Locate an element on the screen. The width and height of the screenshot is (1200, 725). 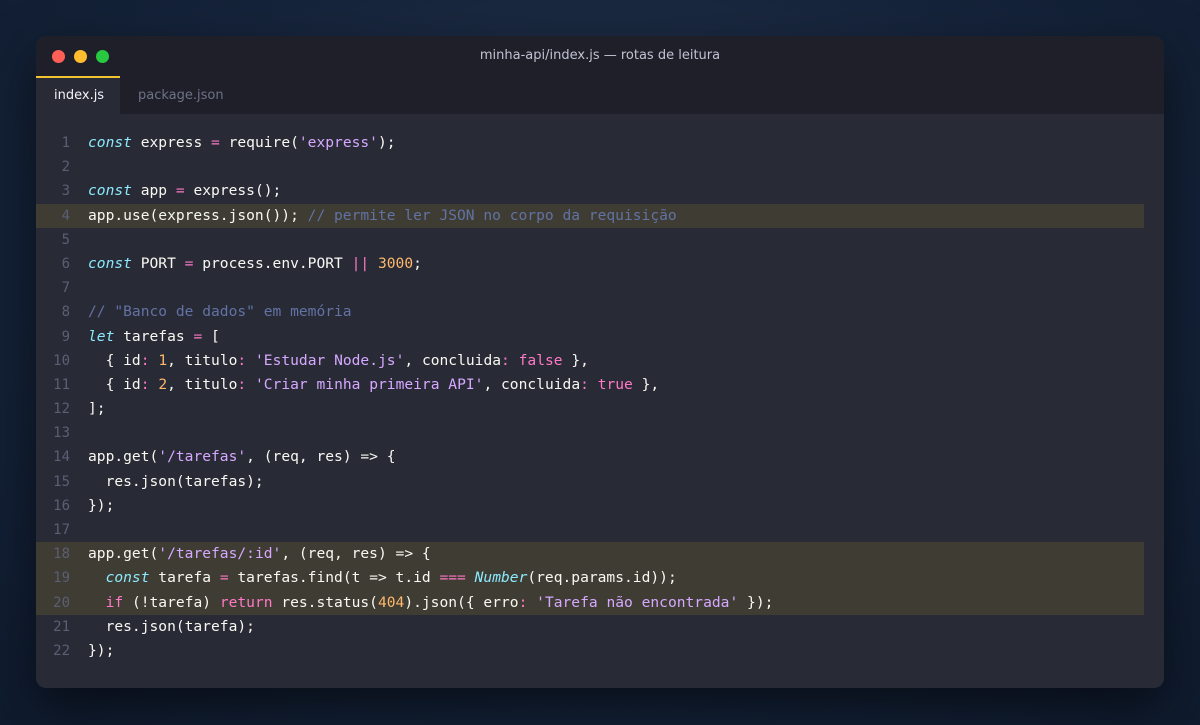
line-number: 15 is located at coordinates (61, 481).